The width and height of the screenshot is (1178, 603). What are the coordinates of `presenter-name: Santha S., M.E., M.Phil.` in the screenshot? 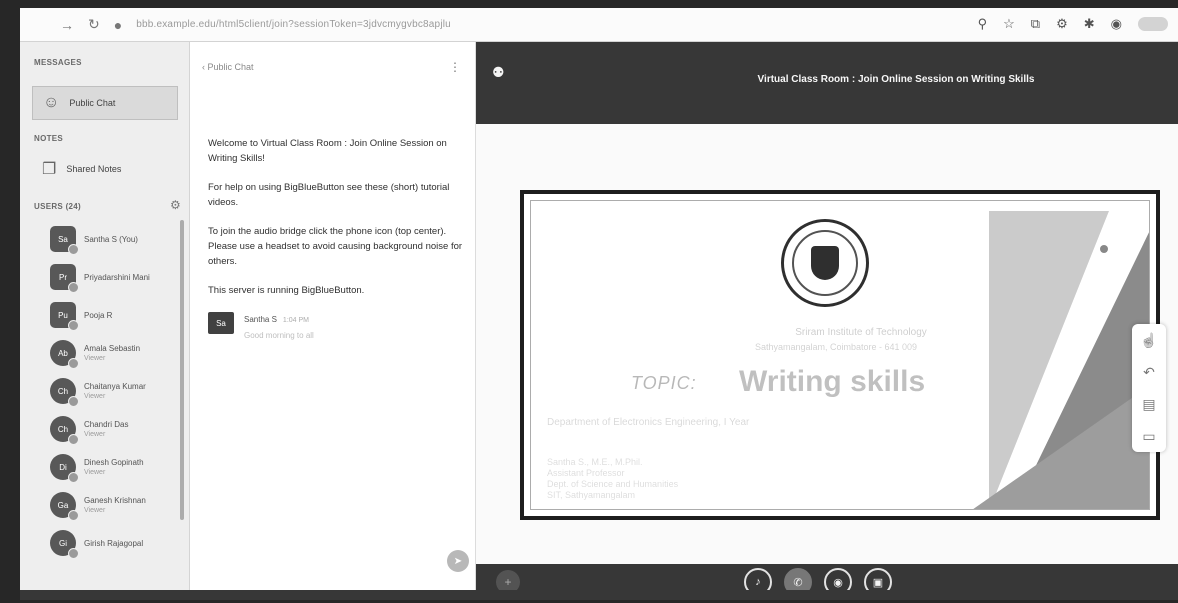 It's located at (595, 462).